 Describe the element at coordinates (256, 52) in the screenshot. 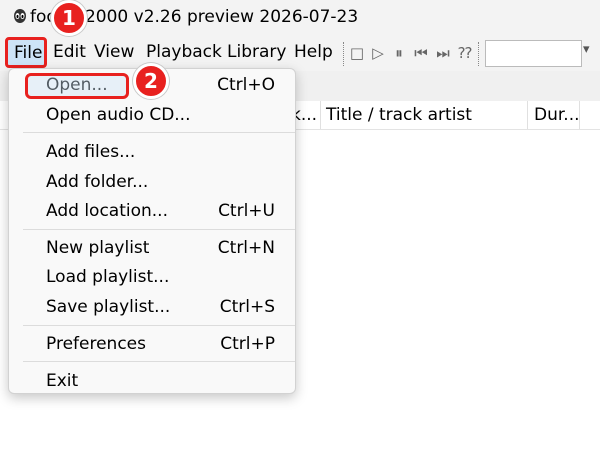

I see `menu-library: Library` at that location.